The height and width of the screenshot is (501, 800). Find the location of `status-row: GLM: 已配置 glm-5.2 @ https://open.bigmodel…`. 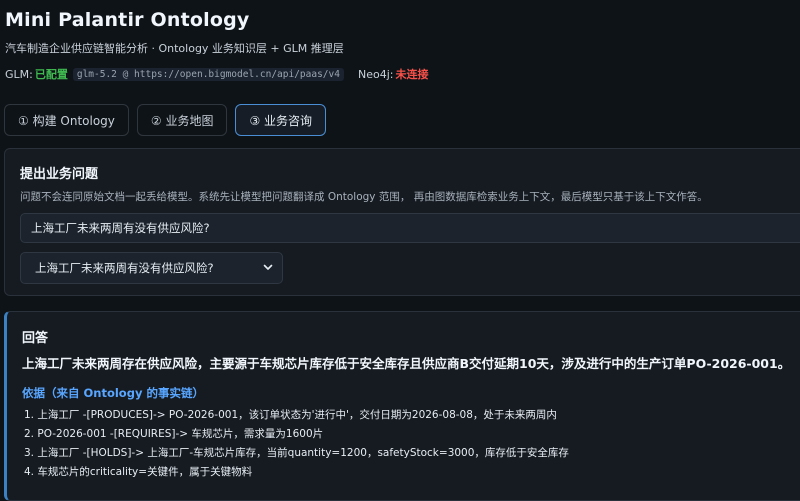

status-row: GLM: 已配置 glm-5.2 @ https://open.bigmodel… is located at coordinates (216, 74).